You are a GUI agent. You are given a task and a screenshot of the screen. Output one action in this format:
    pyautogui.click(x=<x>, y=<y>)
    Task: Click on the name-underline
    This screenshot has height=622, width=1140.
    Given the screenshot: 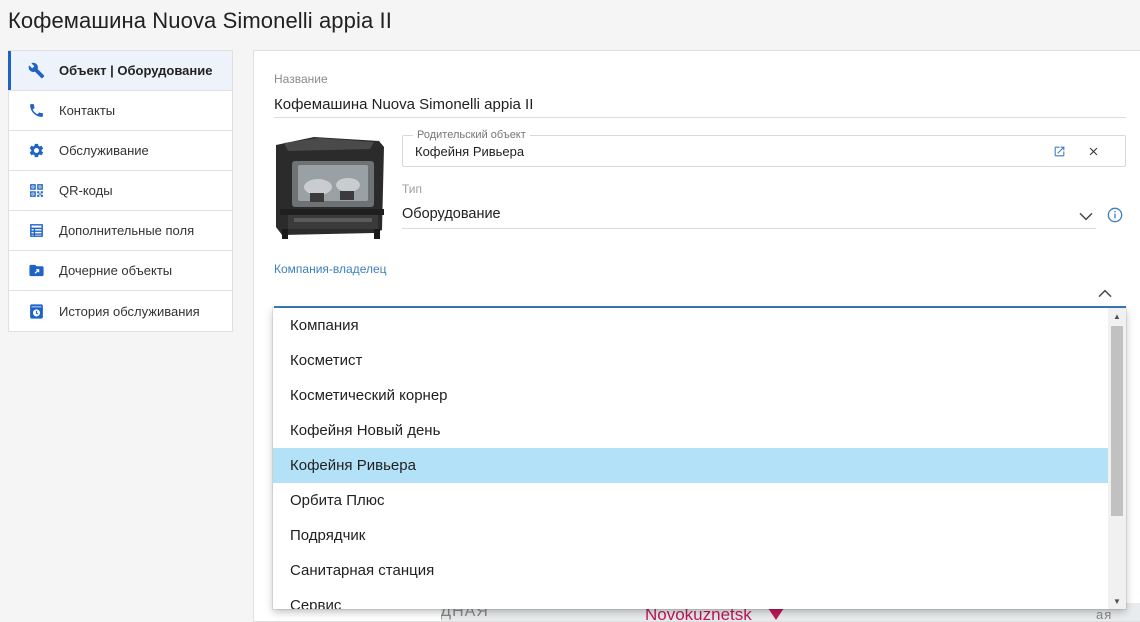 What is the action you would take?
    pyautogui.click(x=700, y=117)
    